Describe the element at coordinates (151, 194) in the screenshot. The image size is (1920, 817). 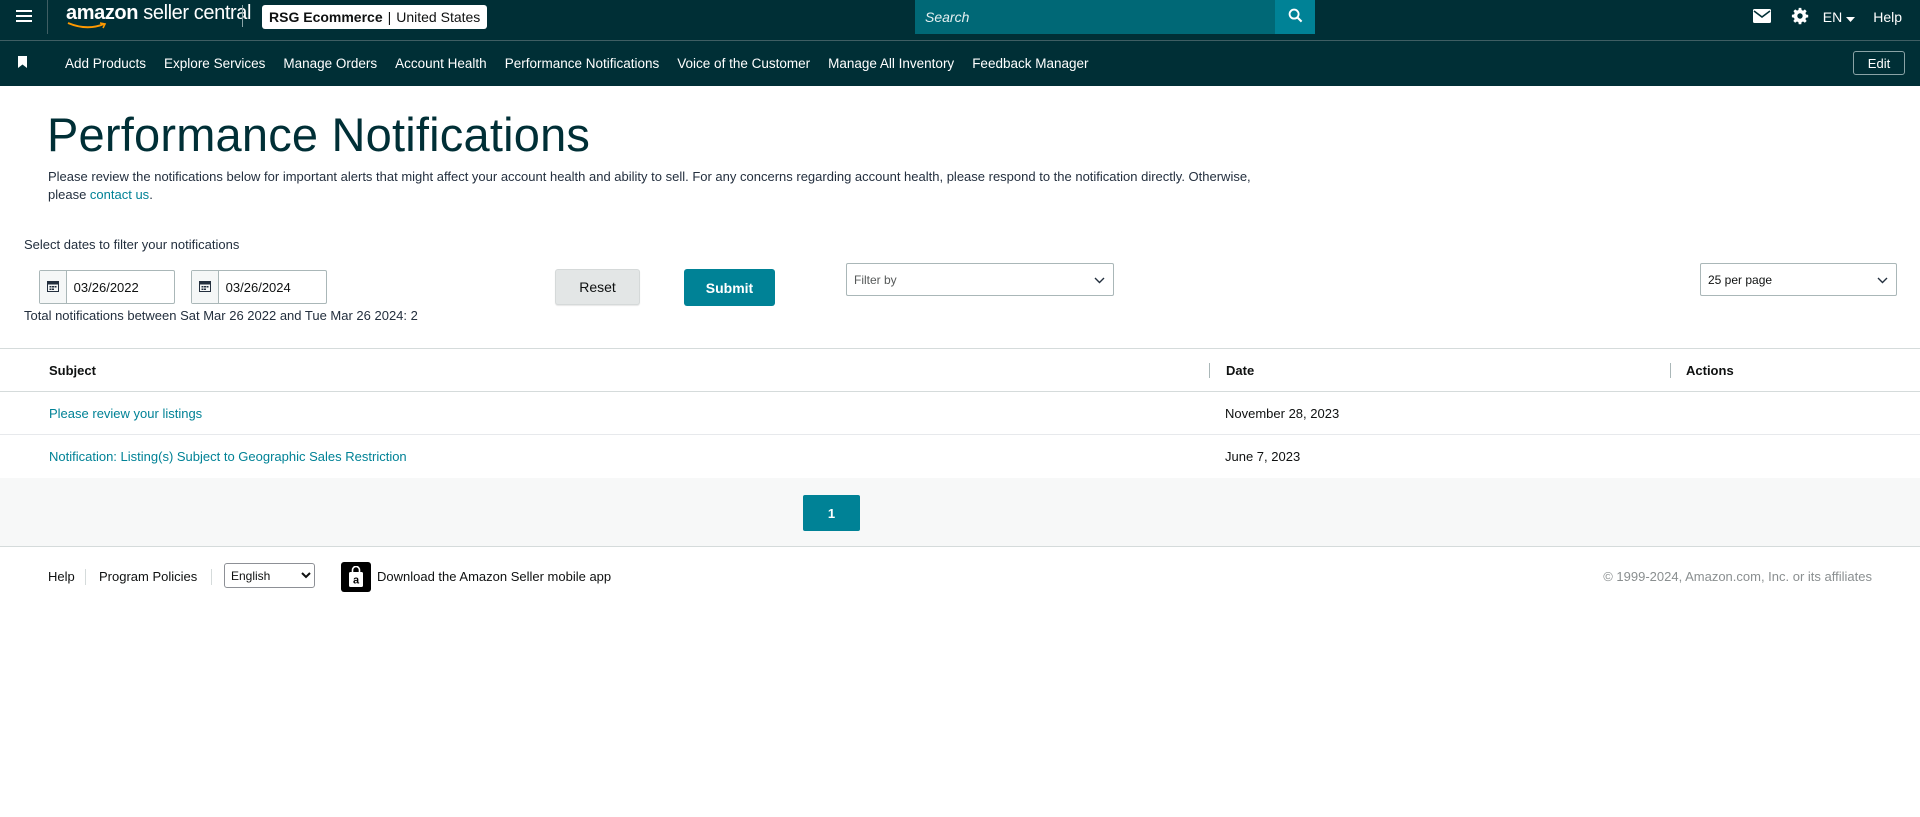
I see `intro-line-2-suffix: .` at that location.